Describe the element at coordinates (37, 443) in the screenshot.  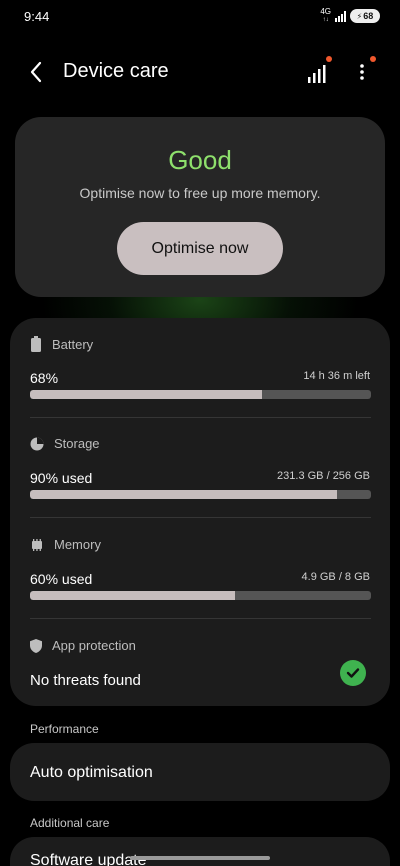
I see `pie-chart-icon` at that location.